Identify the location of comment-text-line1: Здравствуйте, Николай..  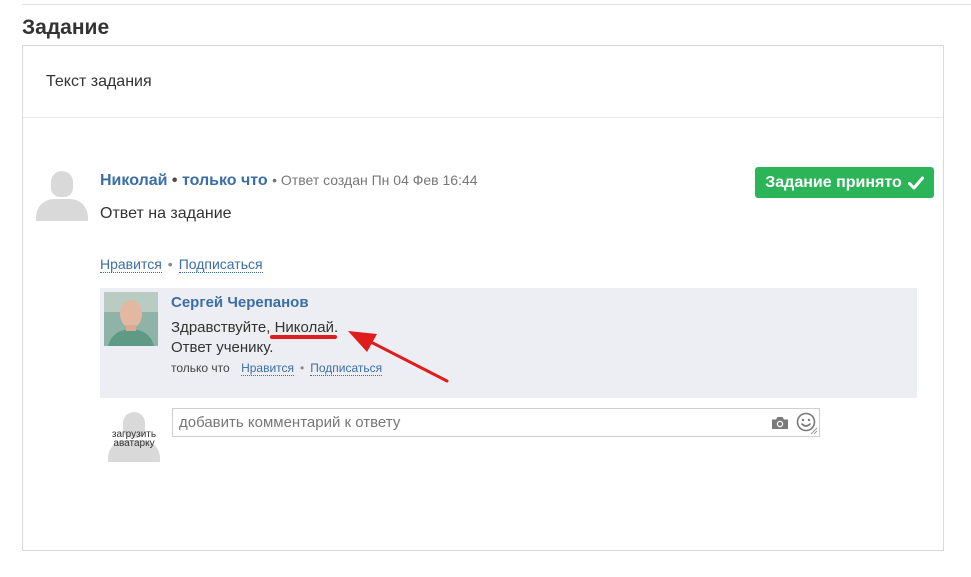
(254, 327).